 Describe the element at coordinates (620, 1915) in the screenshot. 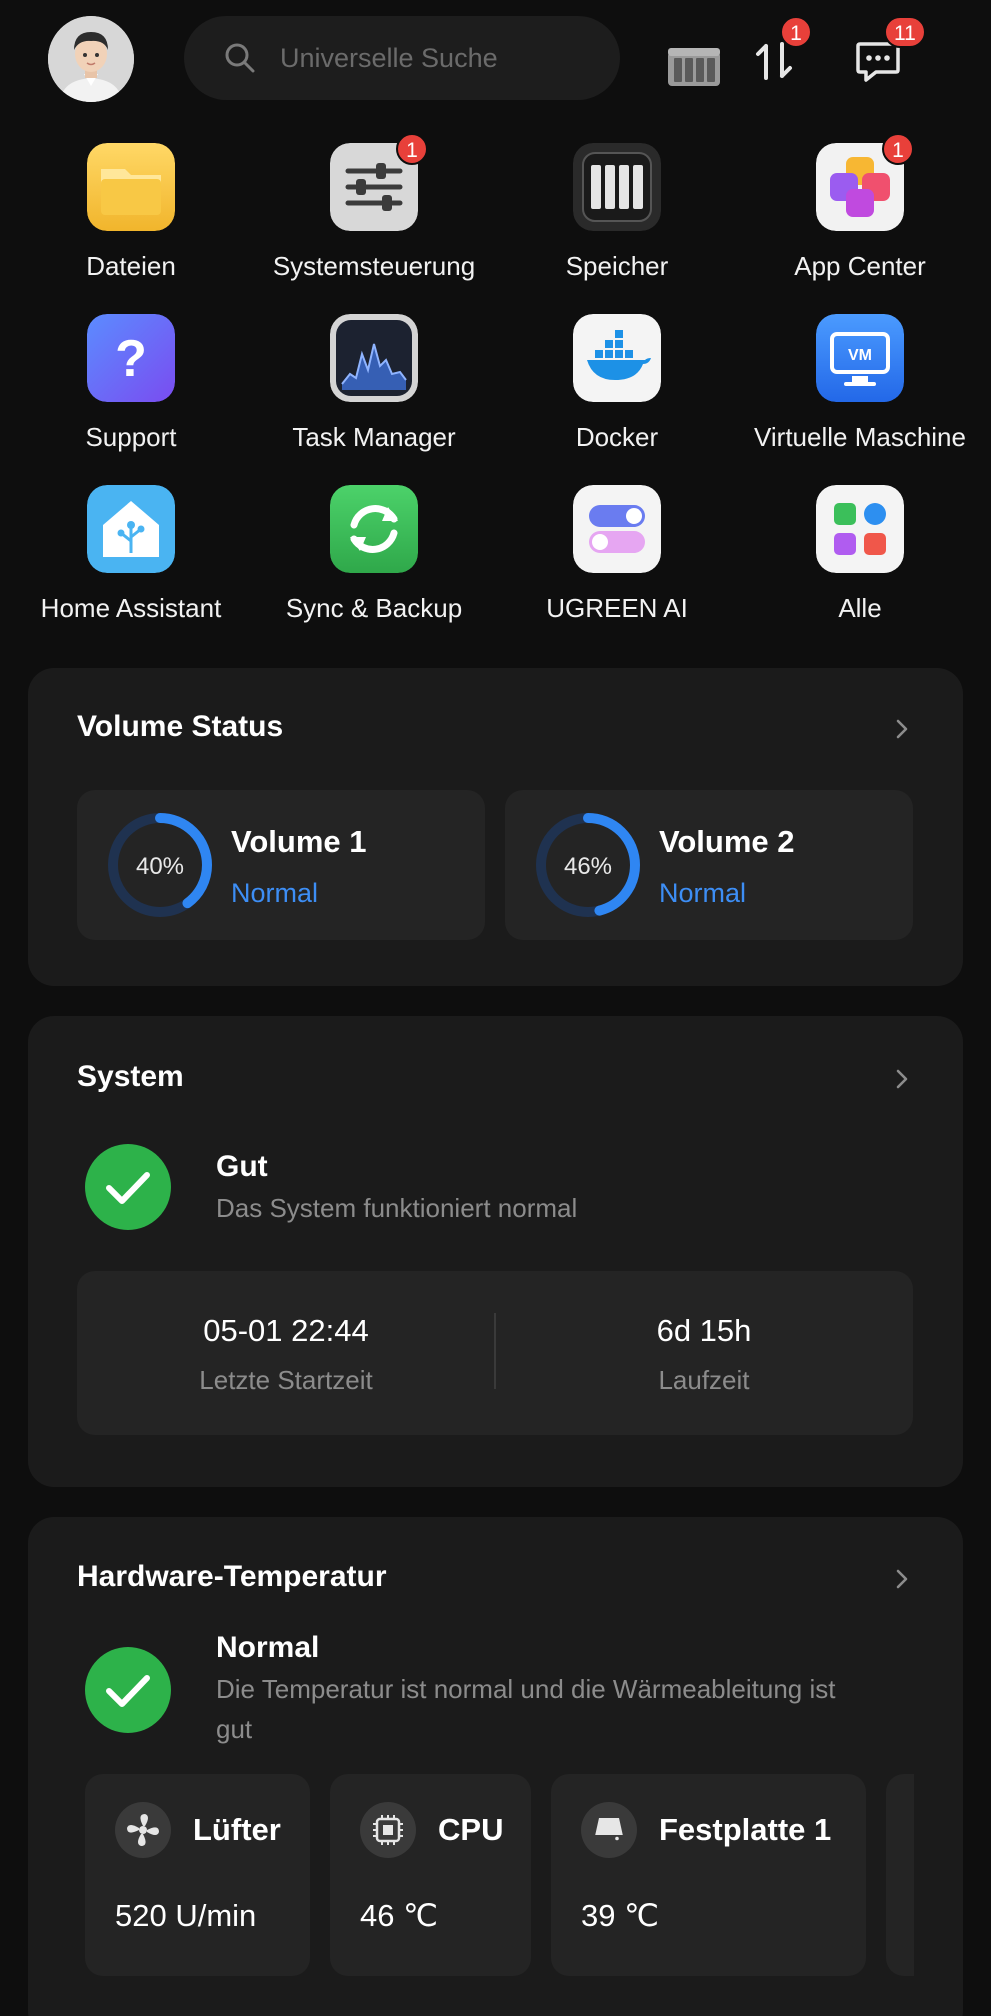

I see `hardware-value: 39 ℃` at that location.